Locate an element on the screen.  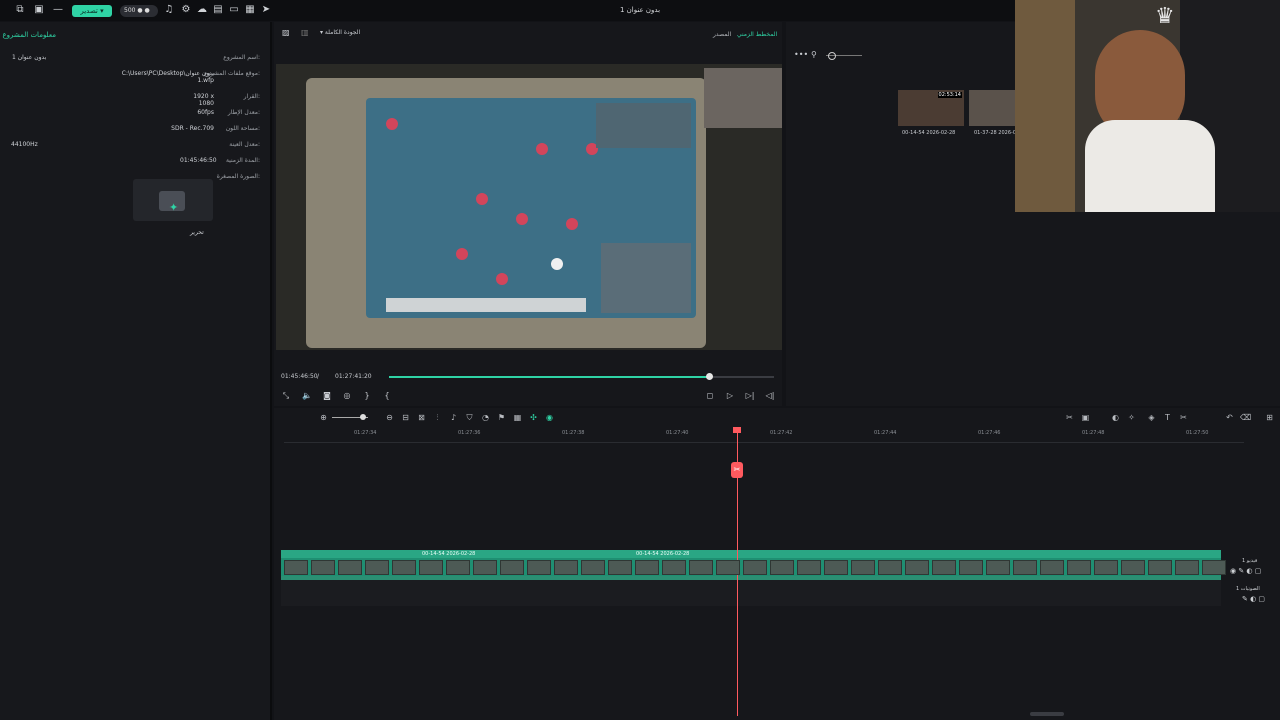
ai-effects-icon: ◉ is located at coordinates (549, 417).